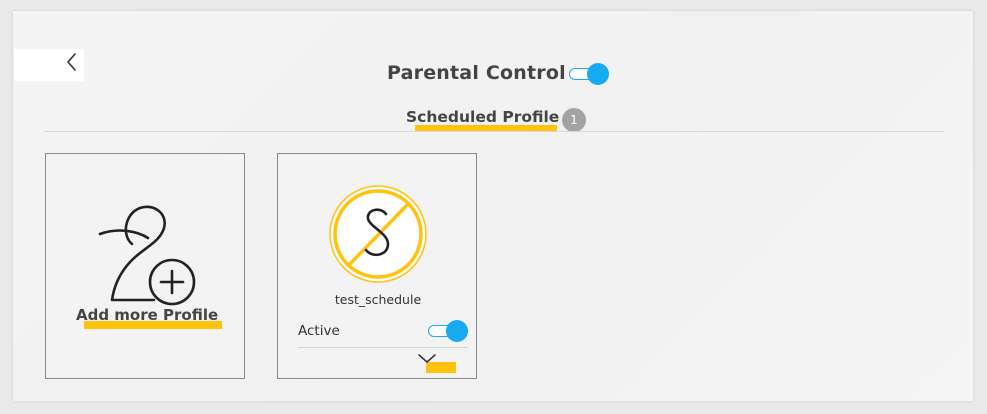 This screenshot has height=414, width=987. I want to click on card-divider, so click(383, 347).